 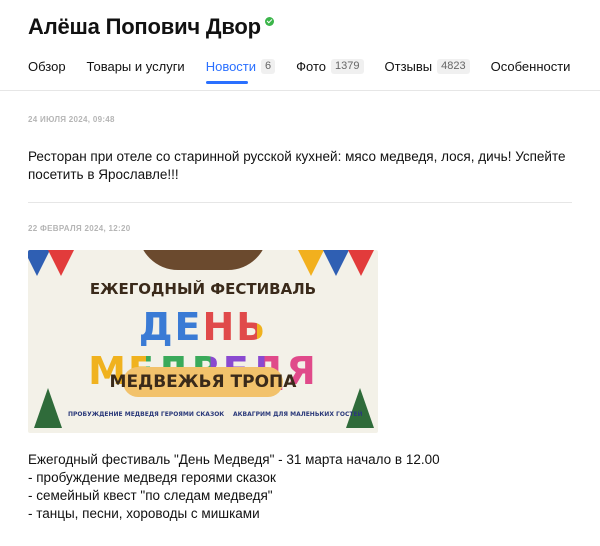 I want to click on tab-count-badge: 6, so click(x=268, y=66).